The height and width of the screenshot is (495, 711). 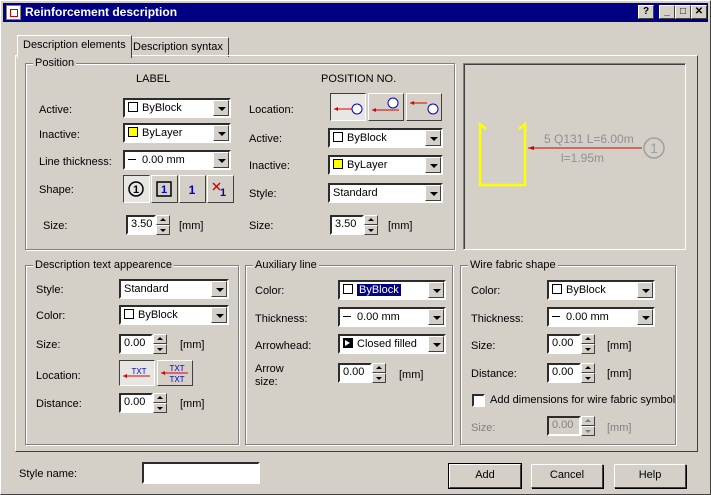 I want to click on wf-distance-input: 0.00, so click(x=564, y=373).